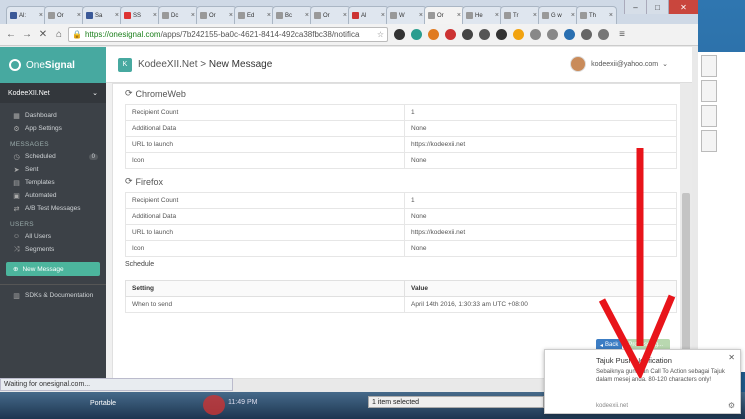  I want to click on sidebar-item-templates: ▤ Templates, so click(53, 182).